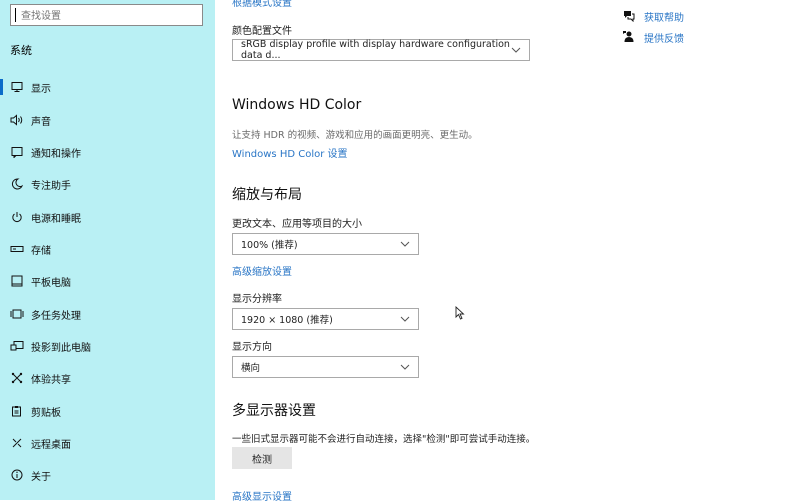 The width and height of the screenshot is (800, 503). I want to click on sidebar-item-storage: 存储, so click(107, 249).